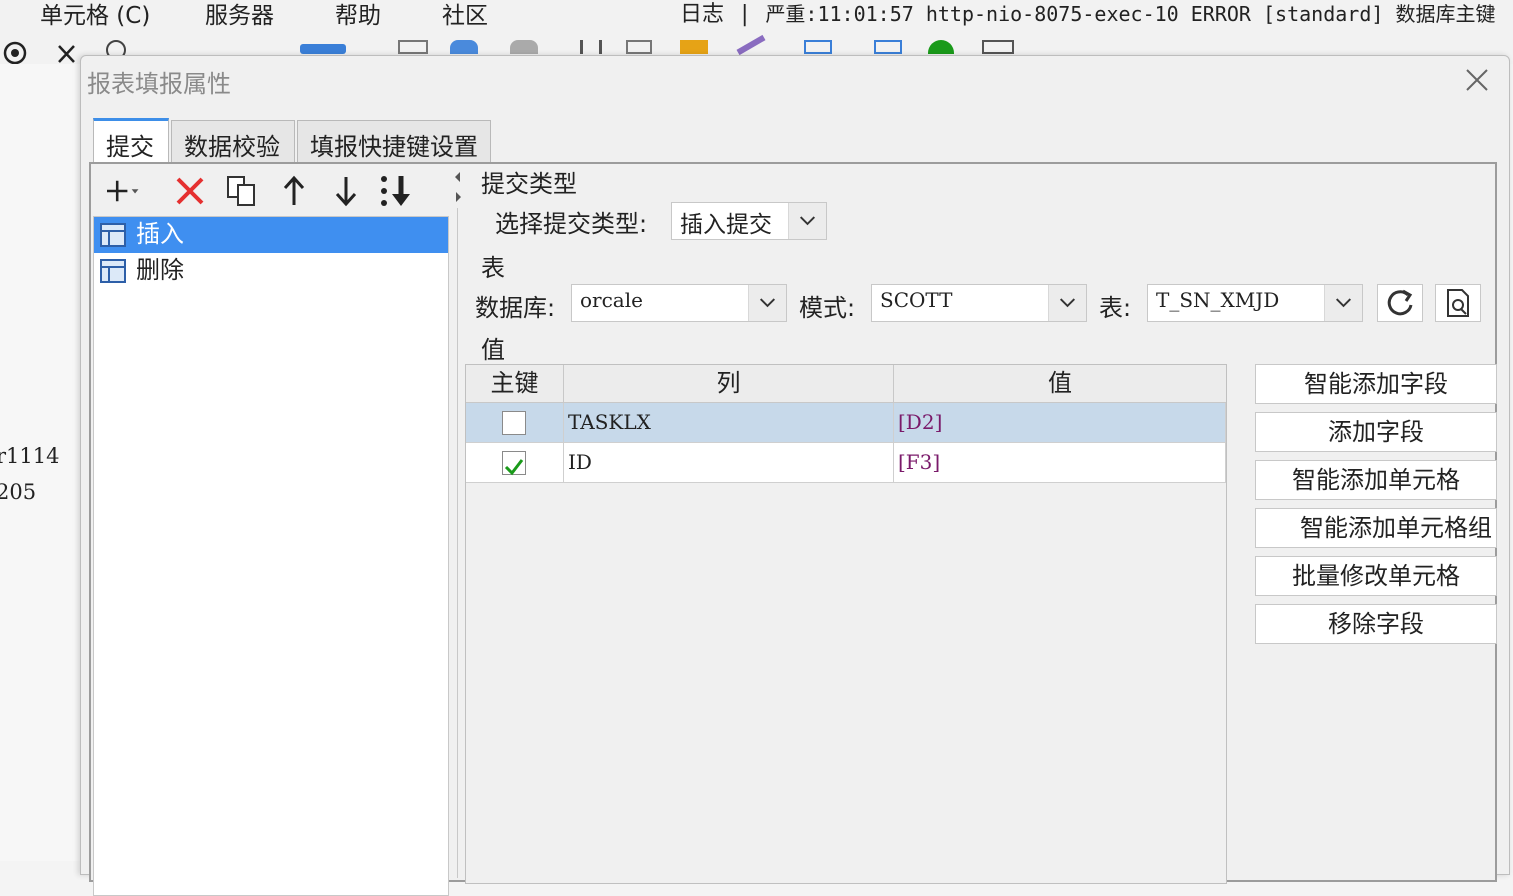 The width and height of the screenshot is (1513, 896). What do you see at coordinates (271, 189) in the screenshot?
I see `list-toolbar` at bounding box center [271, 189].